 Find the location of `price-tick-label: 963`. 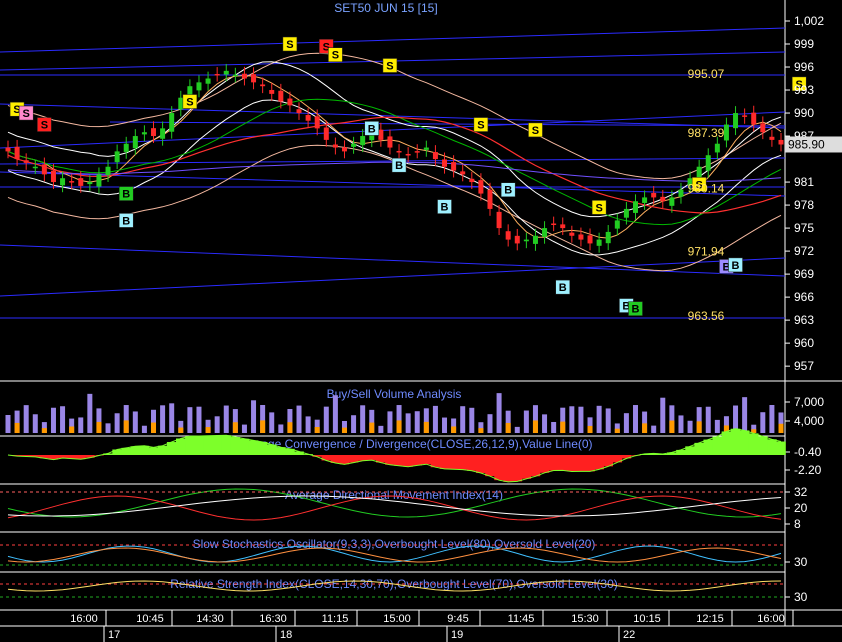

price-tick-label: 963 is located at coordinates (804, 320).